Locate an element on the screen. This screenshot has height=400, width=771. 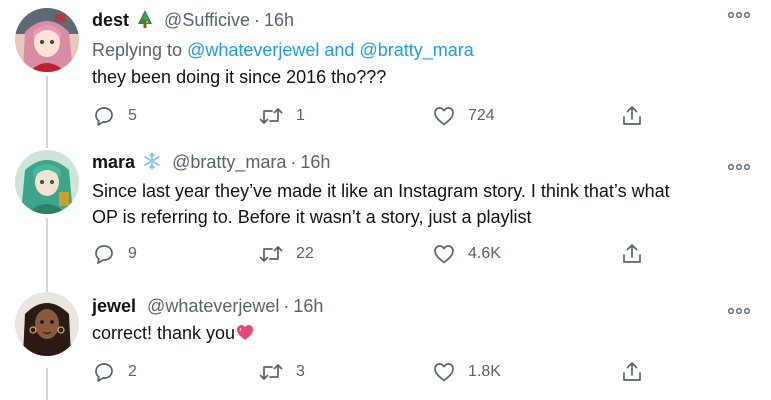
tweet-actions: 5 1 724 is located at coordinates (372, 116).